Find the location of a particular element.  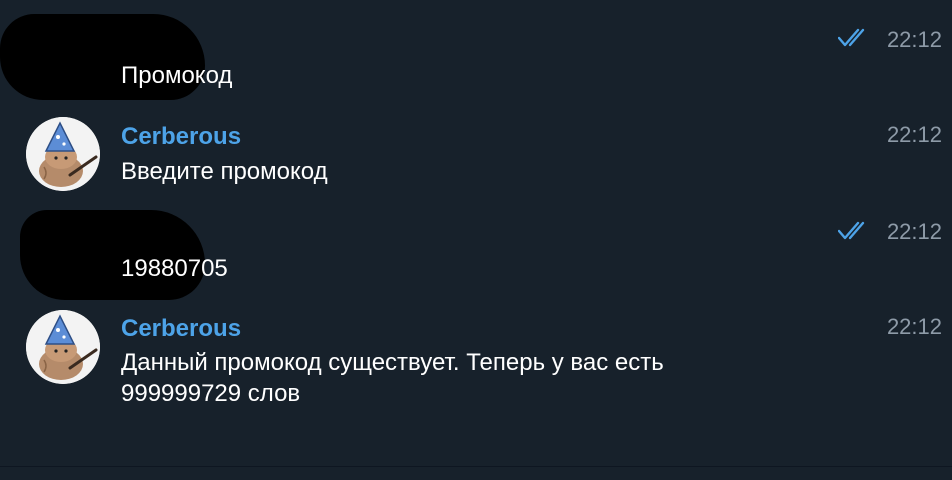

divider is located at coordinates (476, 466).